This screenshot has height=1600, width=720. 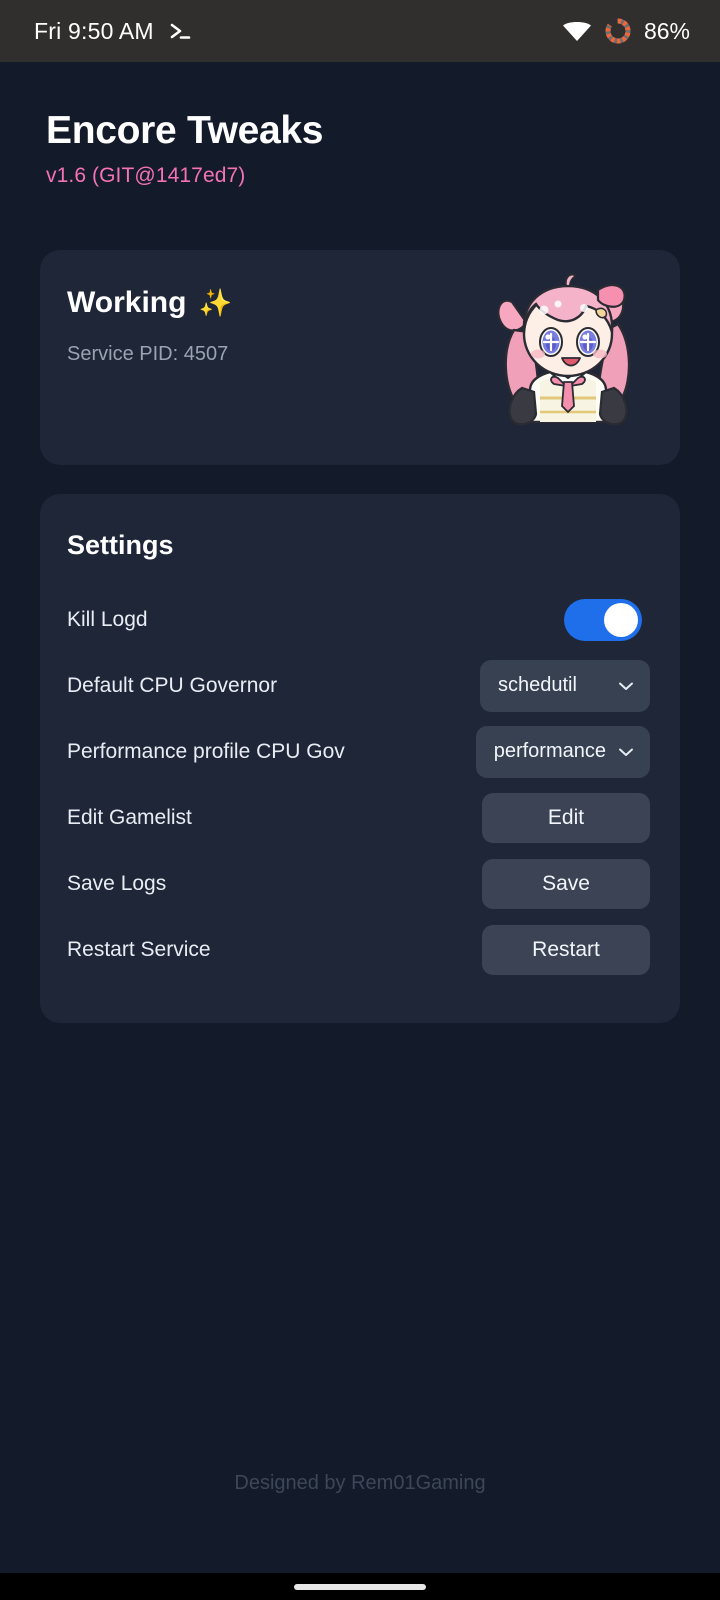 I want to click on battery-ring-icon, so click(x=618, y=31).